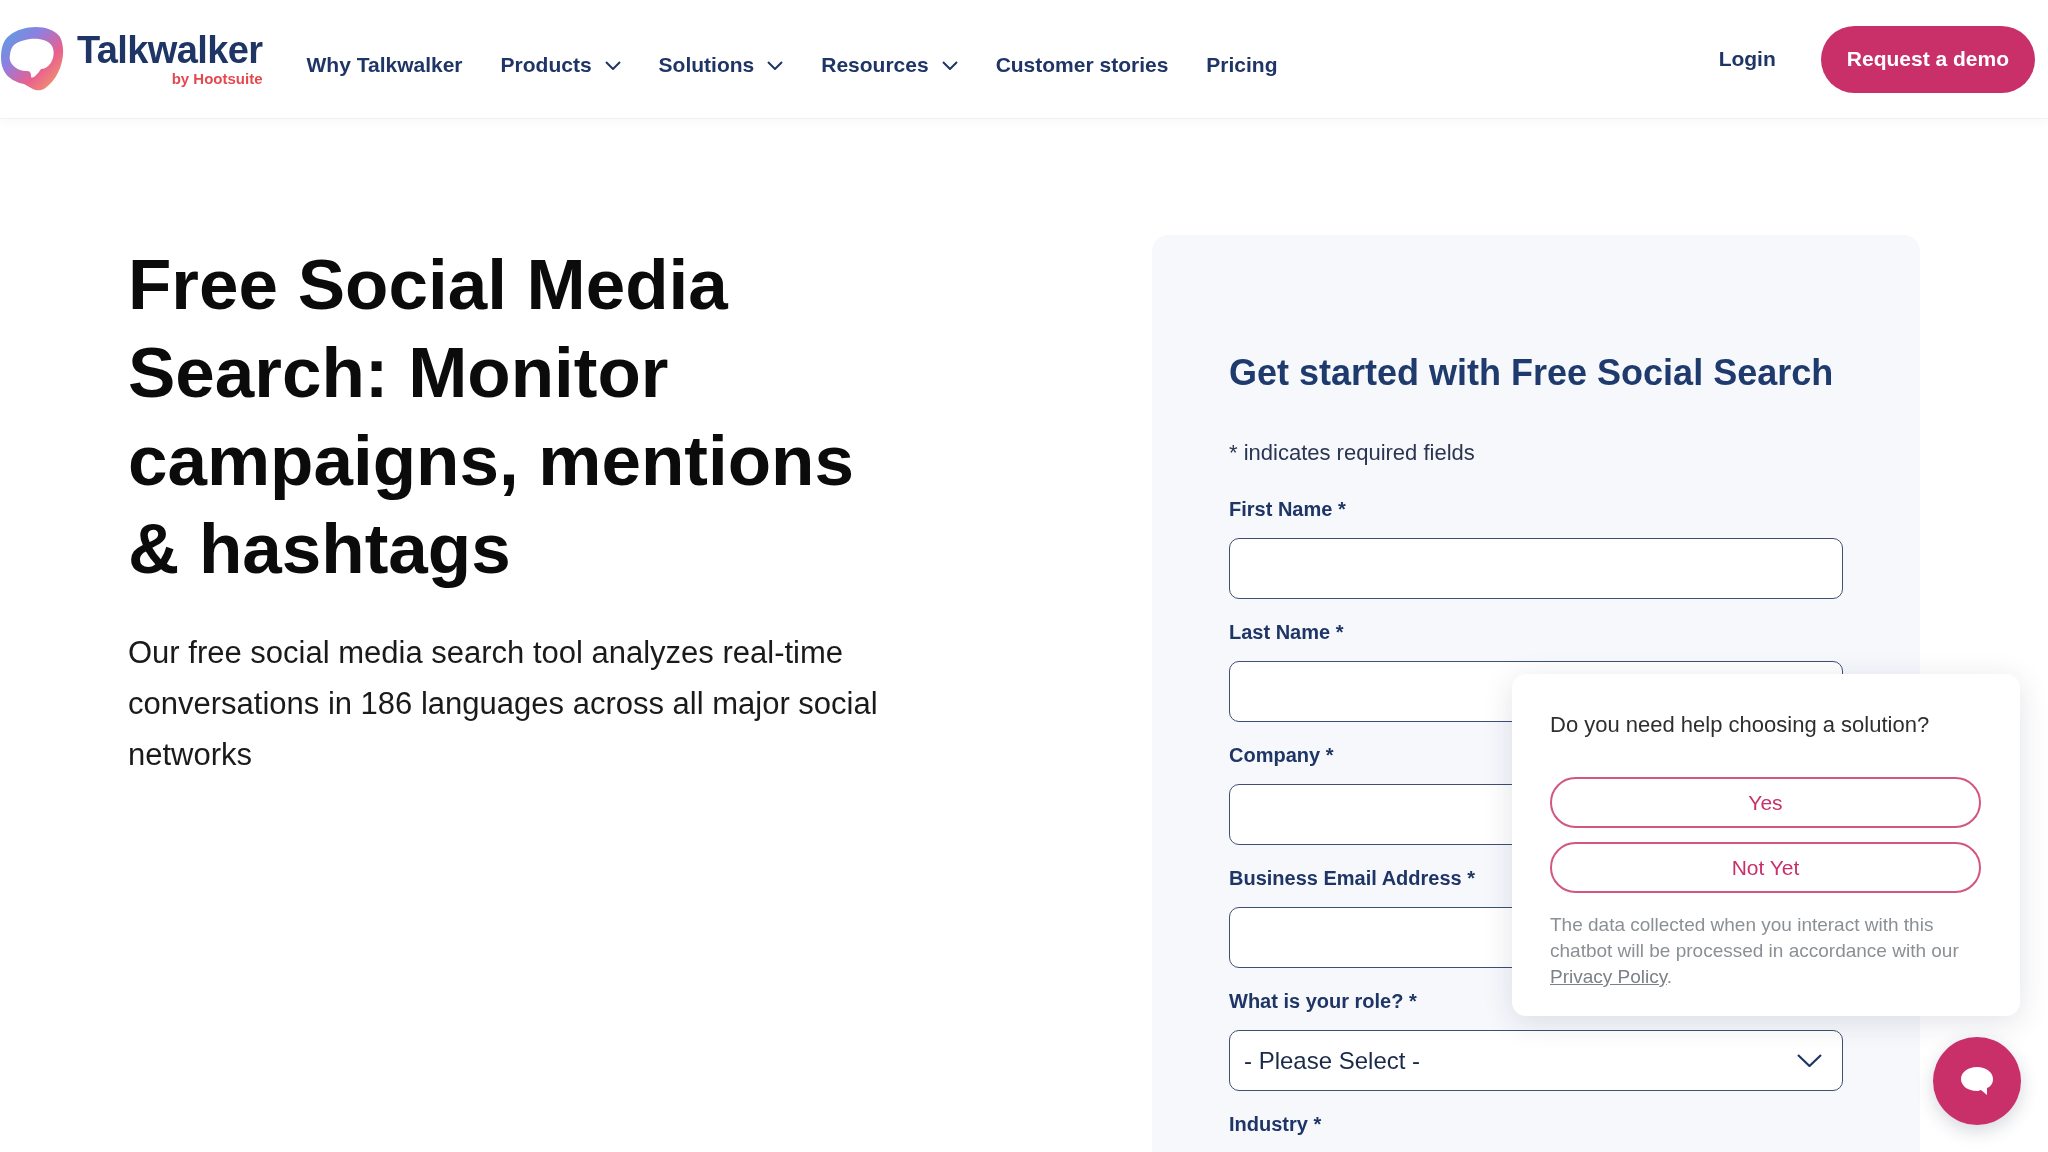 This screenshot has width=2048, height=1152. Describe the element at coordinates (1323, 1001) in the screenshot. I see `field-label: What is your role? *` at that location.